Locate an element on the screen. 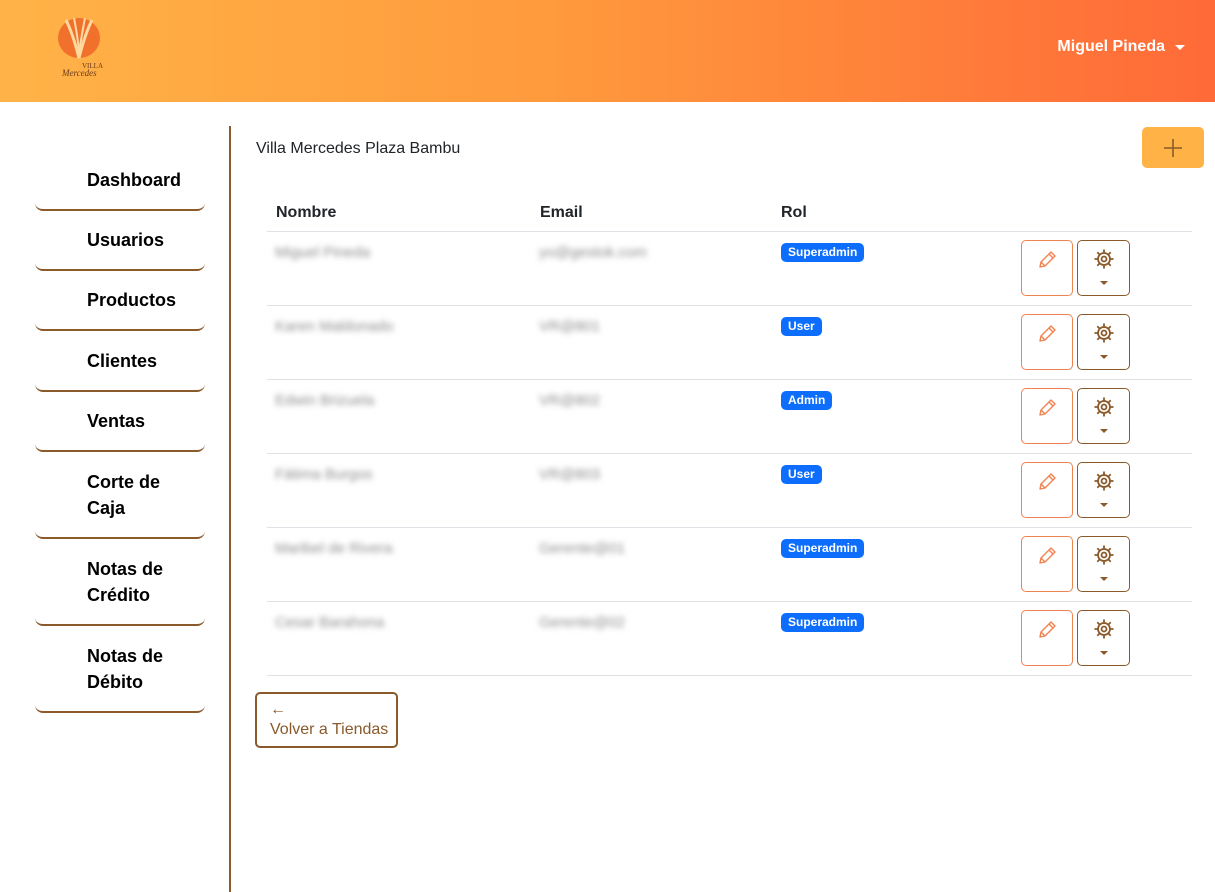 The width and height of the screenshot is (1215, 892). sidebar-item-label: Ventas is located at coordinates (116, 421).